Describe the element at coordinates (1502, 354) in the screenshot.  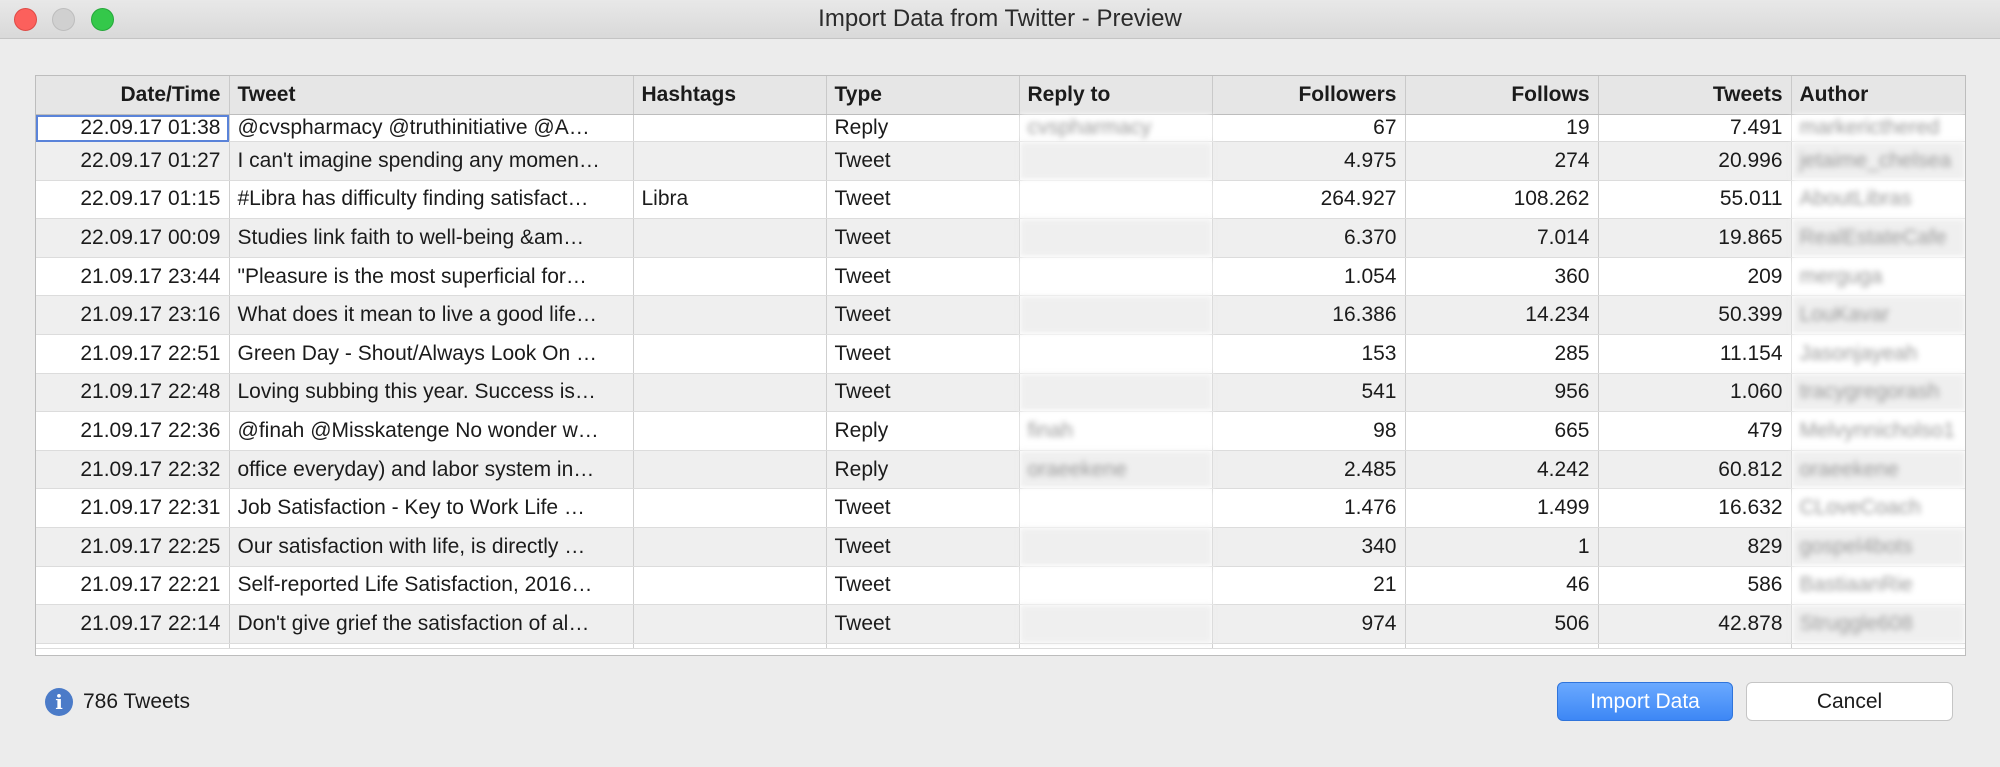
I see `cell-follows: 285` at that location.